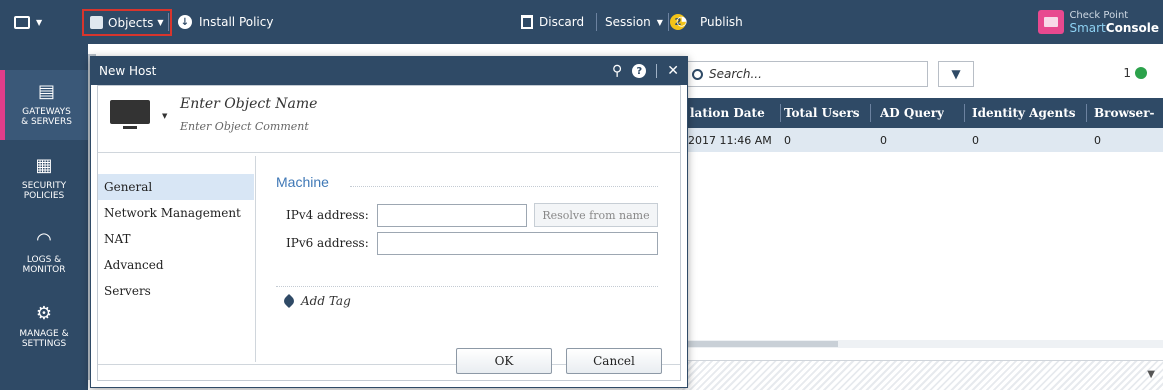  What do you see at coordinates (673, 71) in the screenshot?
I see `close-icon: ✕` at bounding box center [673, 71].